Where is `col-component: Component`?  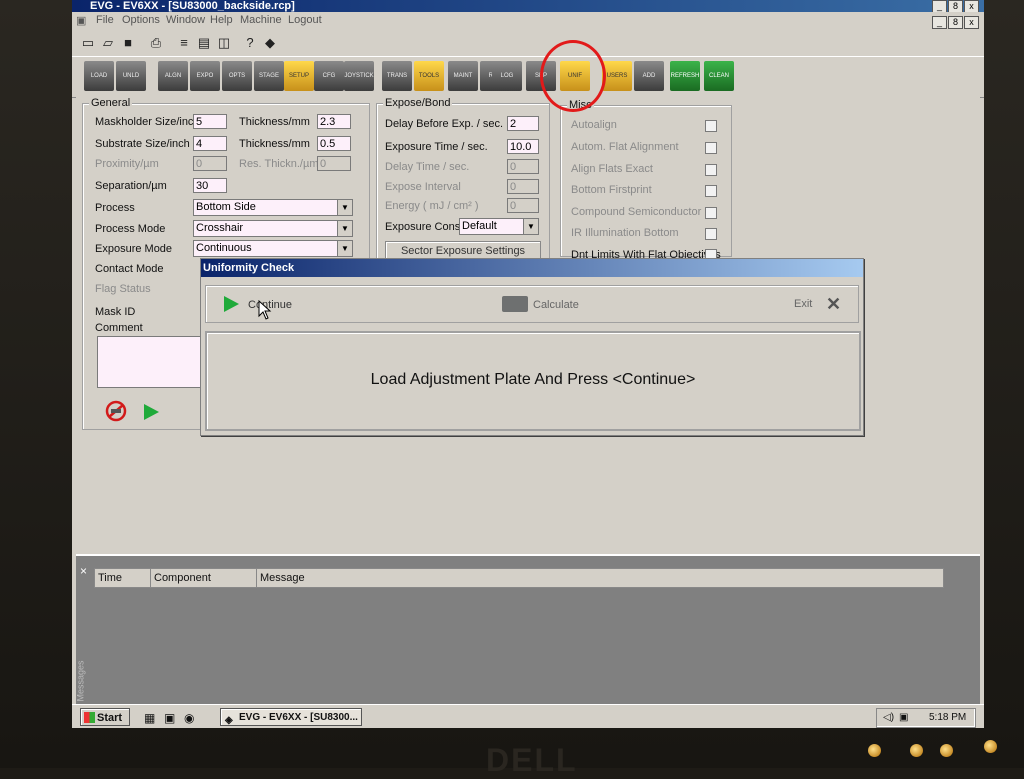
col-component: Component is located at coordinates (204, 578).